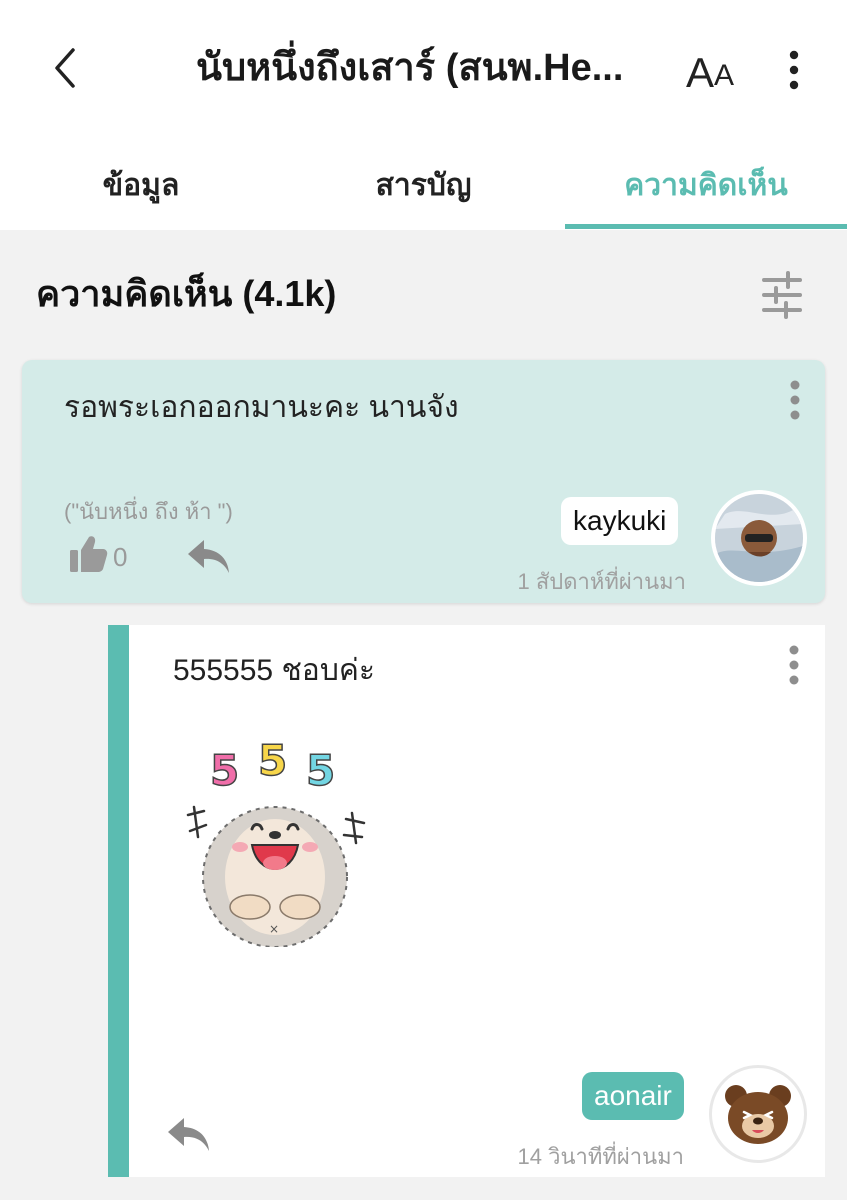 The width and height of the screenshot is (847, 1200). Describe the element at coordinates (633, 1096) in the screenshot. I see `reply-username: aonair` at that location.